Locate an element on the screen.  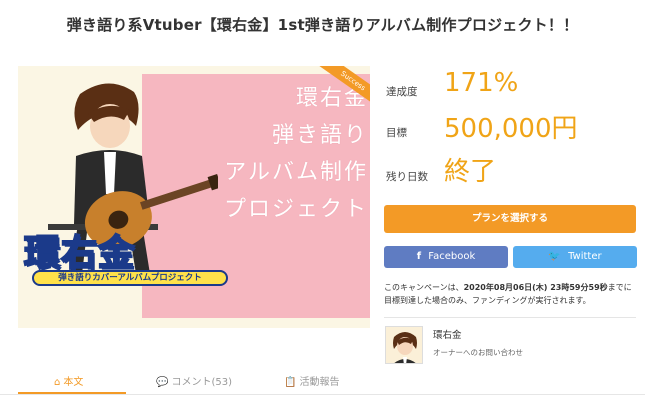
tab-activity-report: 📋 活動報告 is located at coordinates (311, 380).